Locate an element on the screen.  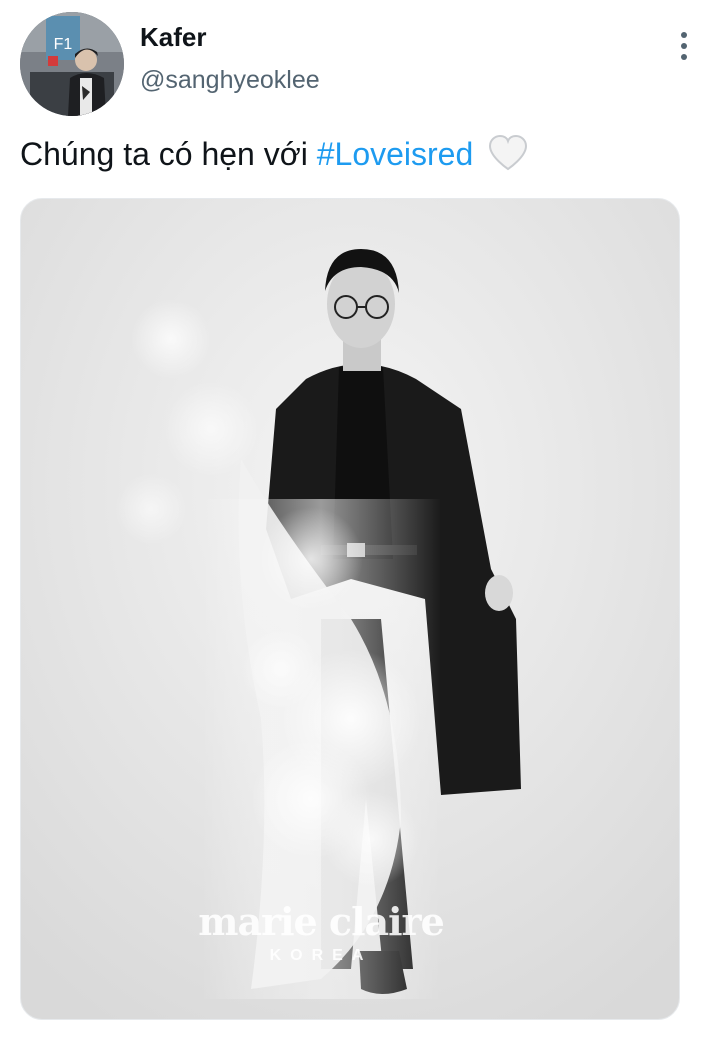
display-name: Kafer is located at coordinates (173, 37).